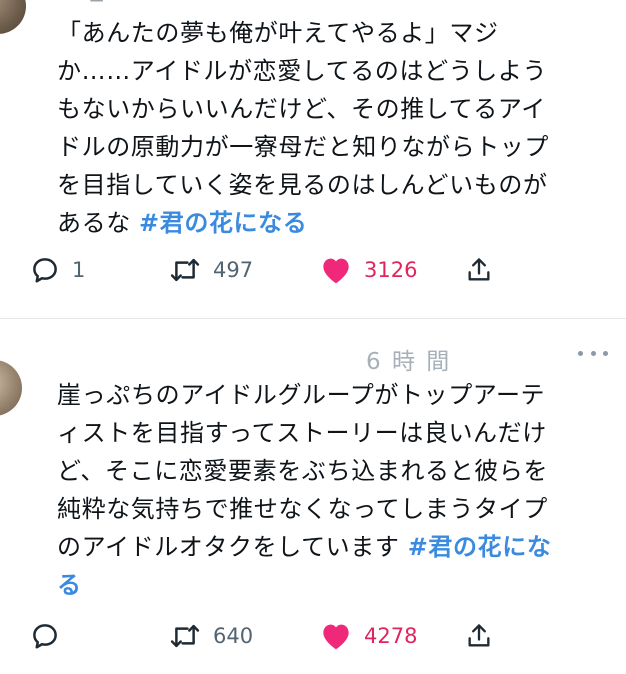  Describe the element at coordinates (69, 585) in the screenshot. I see `hashtag-link-continued: る` at that location.